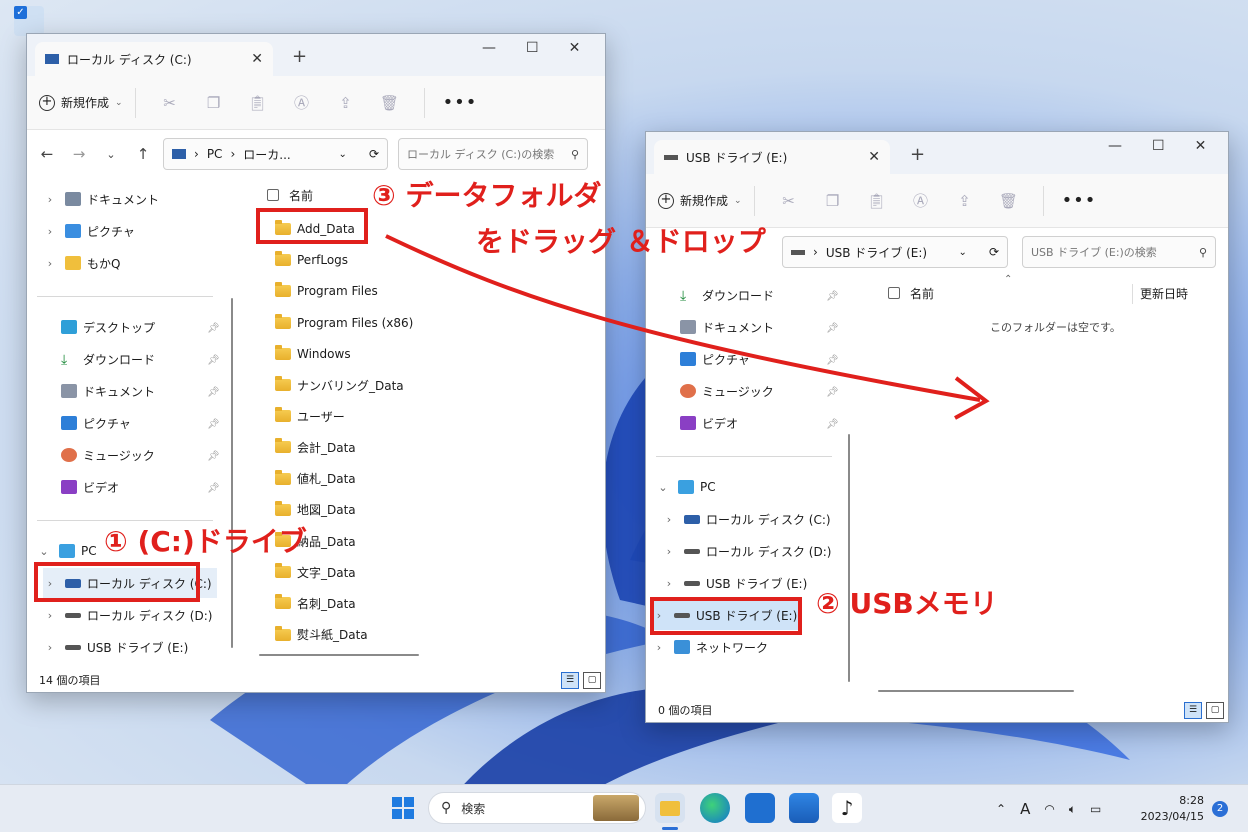 The image size is (1248, 832). Describe the element at coordinates (715, 808) in the screenshot. I see `edge-icon` at that location.